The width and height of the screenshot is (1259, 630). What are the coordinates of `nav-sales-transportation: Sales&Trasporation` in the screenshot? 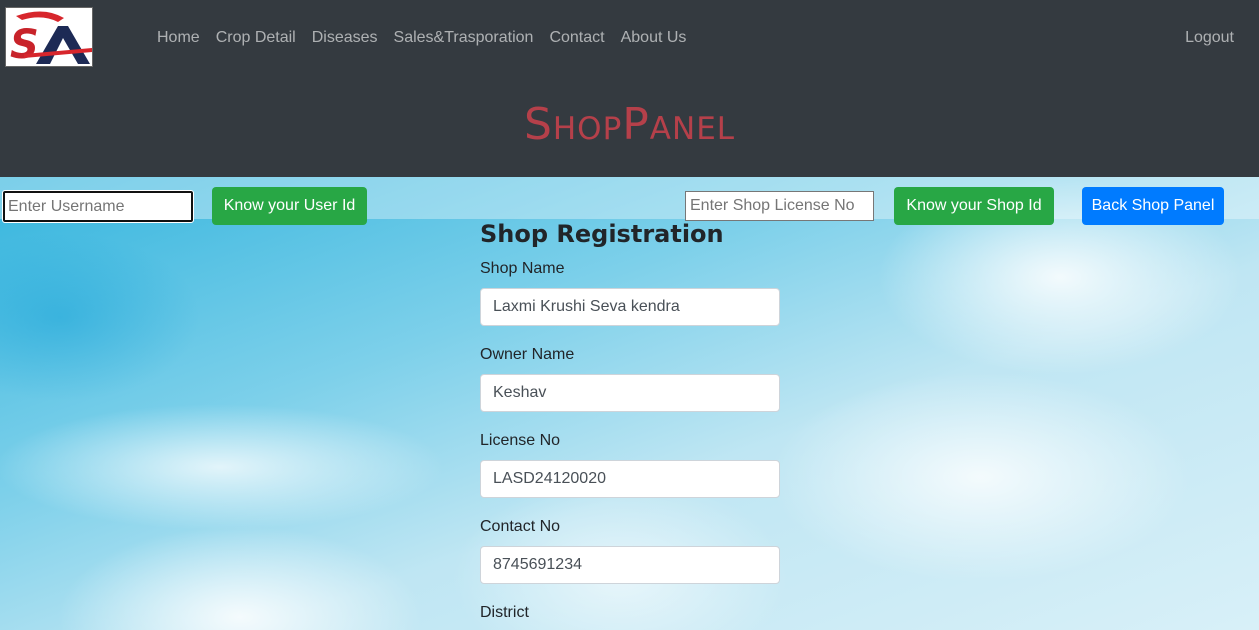 It's located at (464, 38).